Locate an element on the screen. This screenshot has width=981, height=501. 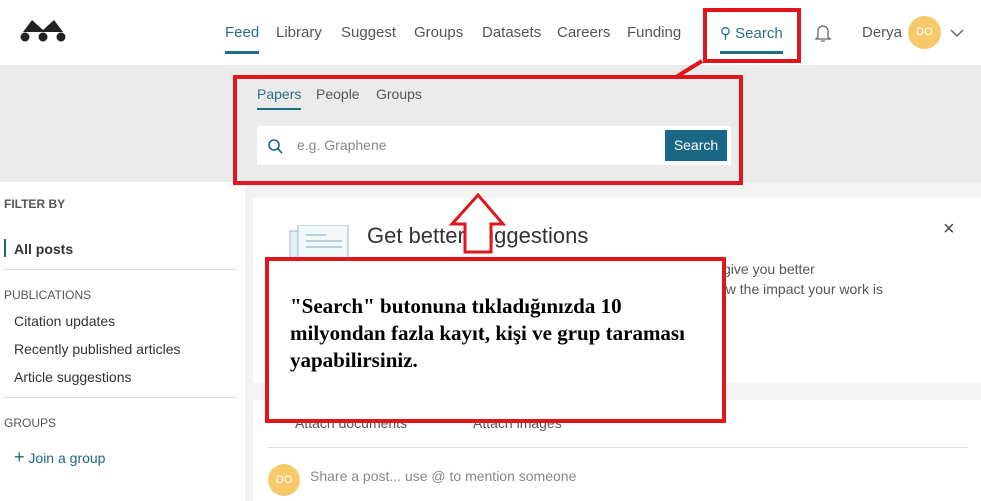
arrow-up-icon is located at coordinates (477, 223).